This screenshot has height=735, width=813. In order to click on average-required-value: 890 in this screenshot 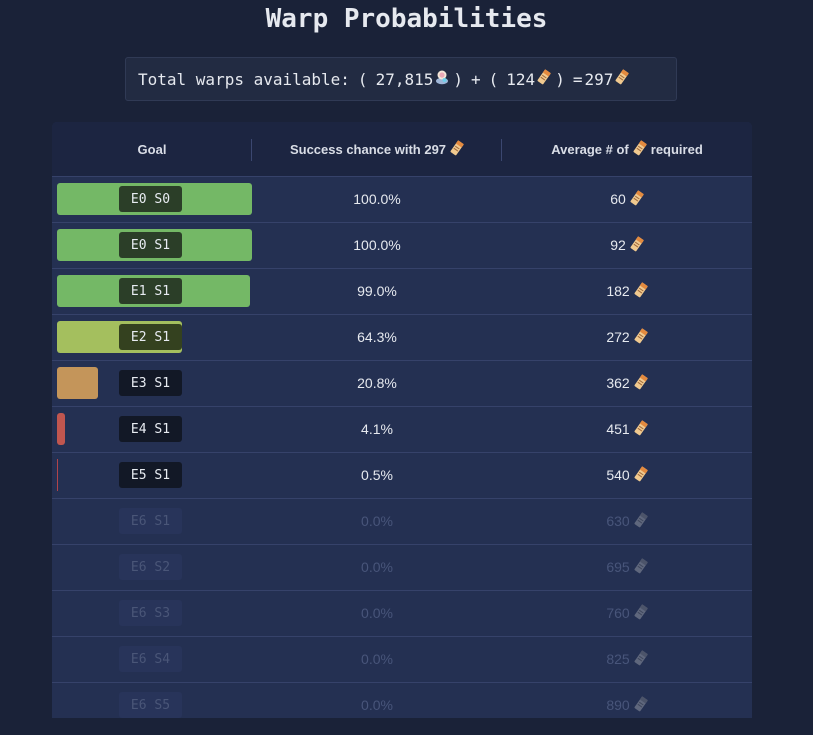, I will do `click(618, 705)`.